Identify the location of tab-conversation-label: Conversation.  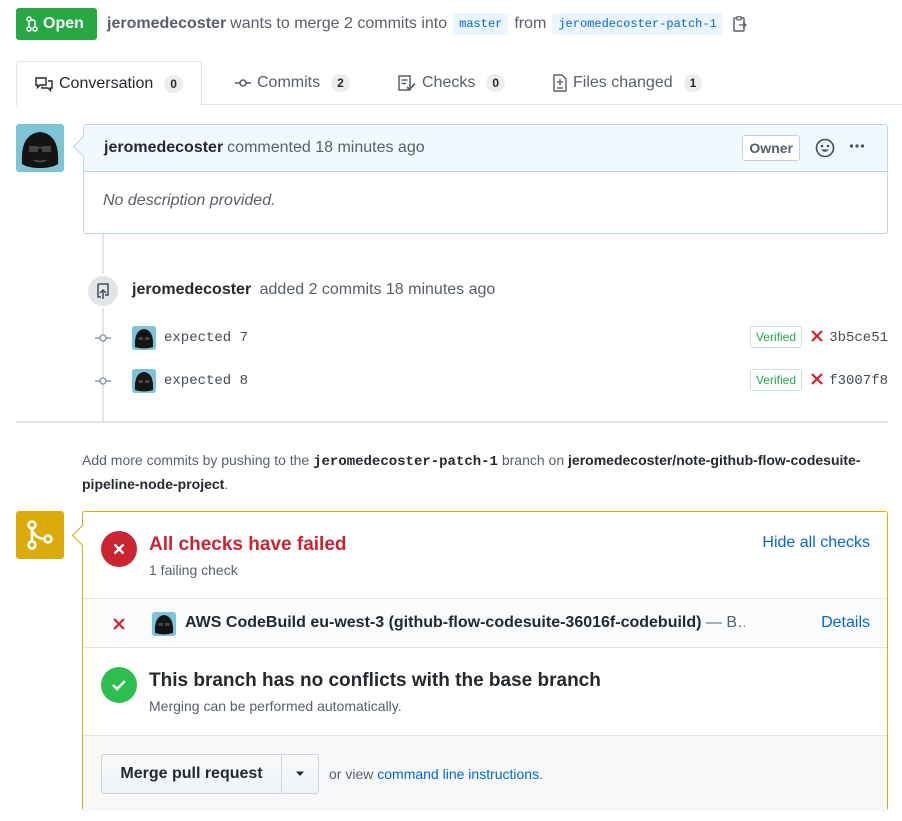
(106, 83).